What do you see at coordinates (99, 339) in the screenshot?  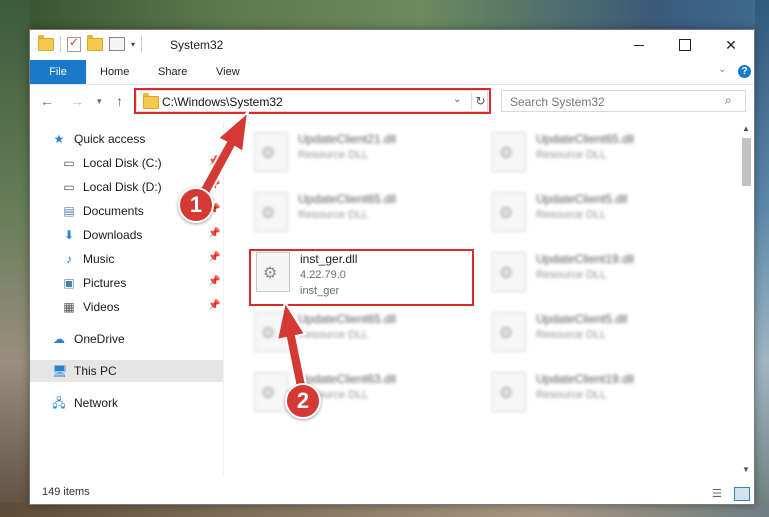 I see `sidebar-item-label: OneDrive` at bounding box center [99, 339].